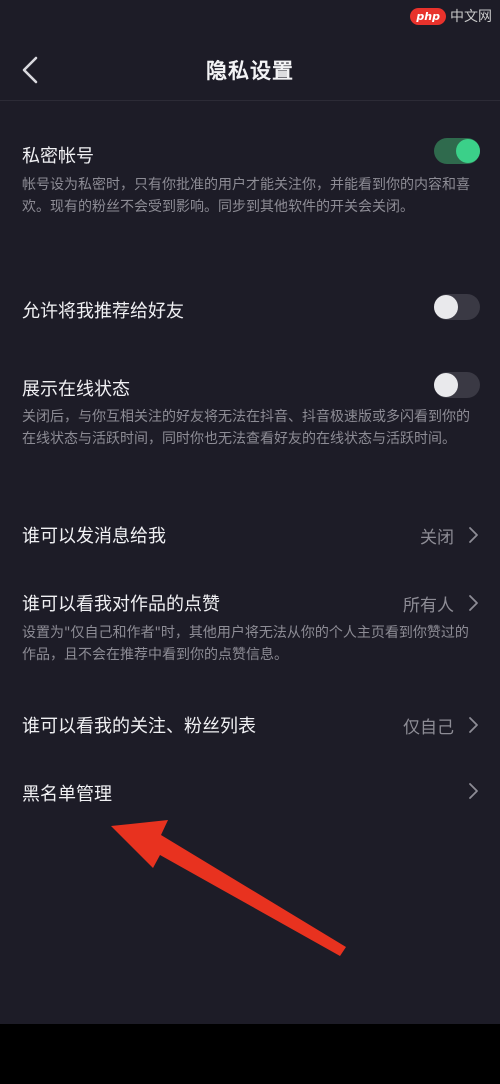 This screenshot has width=500, height=1084. I want to click on bottom-bar, so click(250, 1054).